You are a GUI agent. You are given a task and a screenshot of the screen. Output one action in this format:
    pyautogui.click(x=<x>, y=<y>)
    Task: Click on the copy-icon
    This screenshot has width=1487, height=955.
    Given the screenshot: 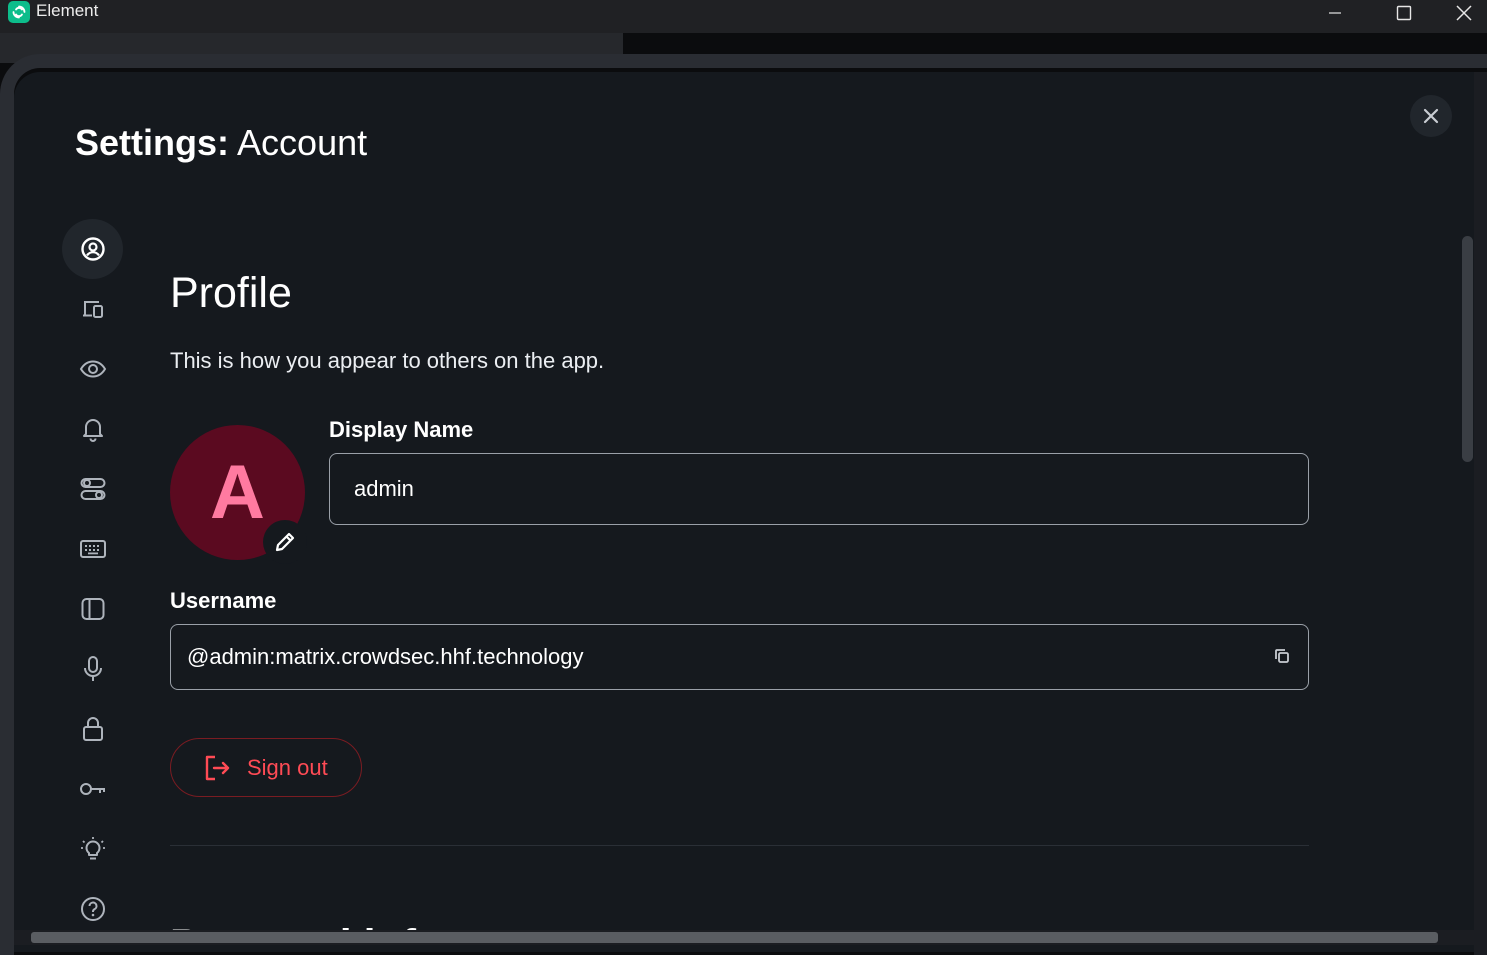 What is the action you would take?
    pyautogui.click(x=1282, y=656)
    